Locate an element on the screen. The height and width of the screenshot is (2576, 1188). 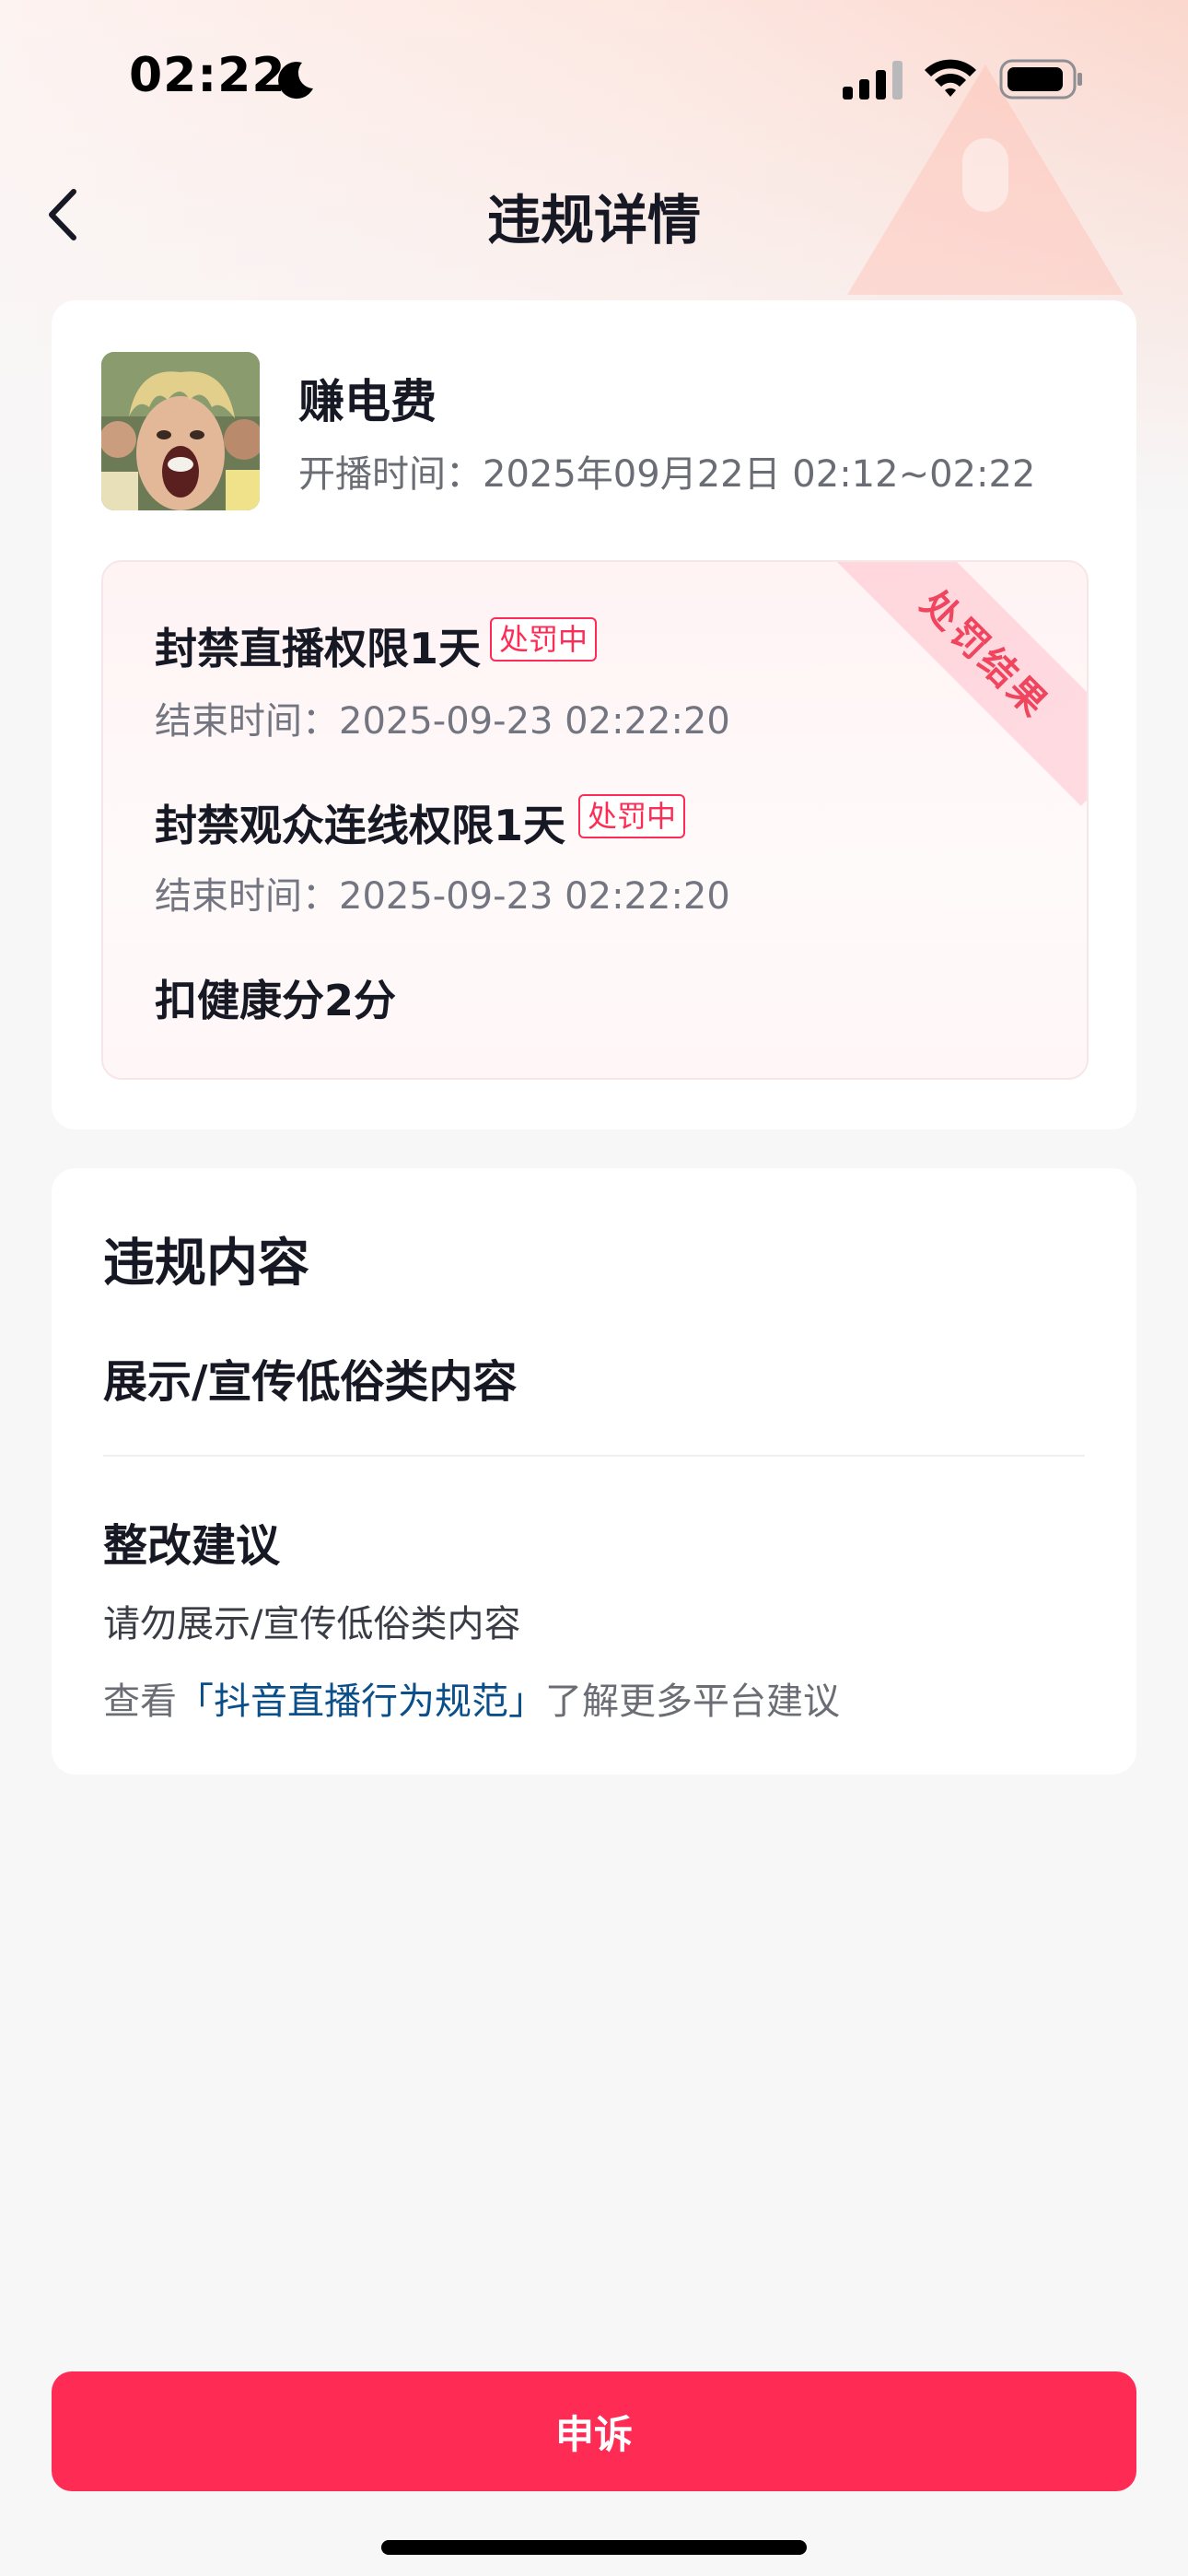
suggestion-title: 整改建议 is located at coordinates (192, 1546).